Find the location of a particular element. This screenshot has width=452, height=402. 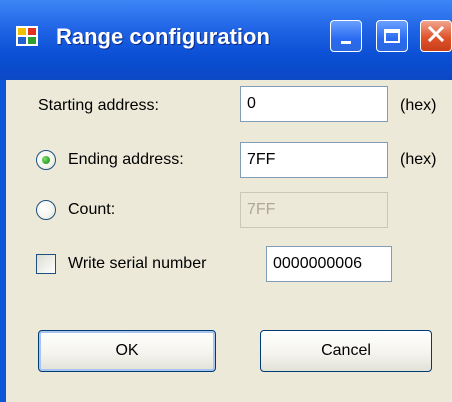

count-radio is located at coordinates (46, 210).